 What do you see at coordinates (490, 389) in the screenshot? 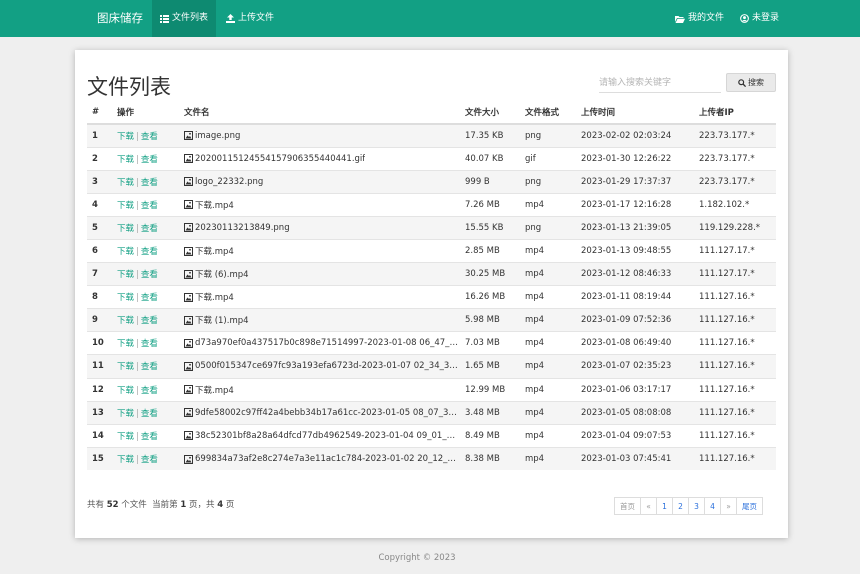
I see `row-filesize: 12.99 MB` at bounding box center [490, 389].